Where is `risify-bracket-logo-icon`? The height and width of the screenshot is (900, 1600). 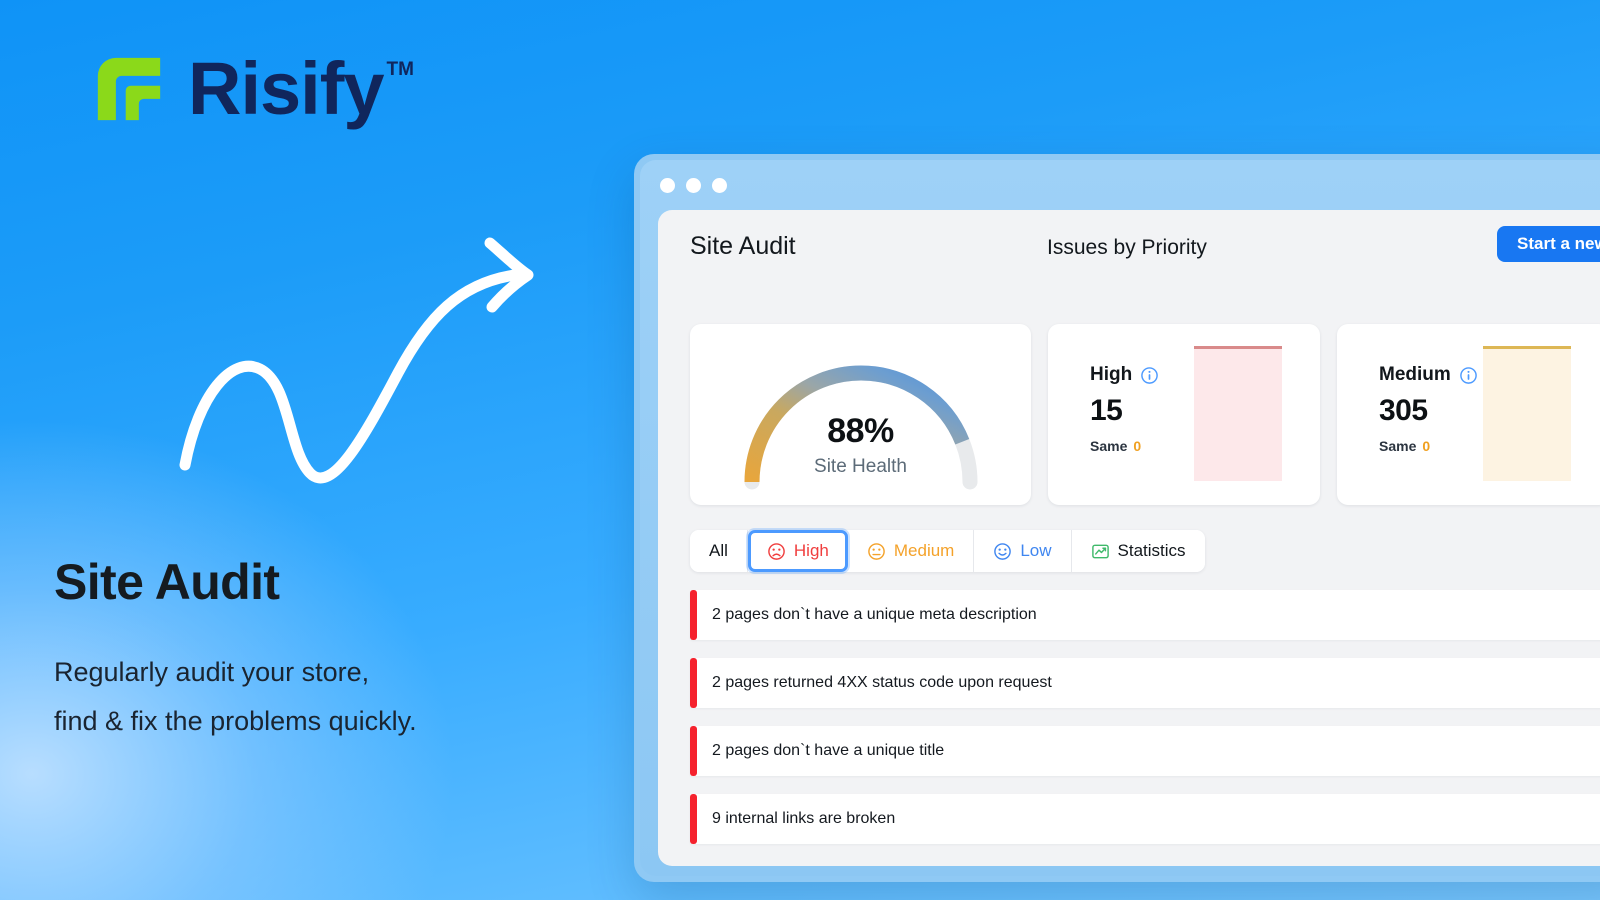
risify-bracket-logo-icon is located at coordinates (129, 89).